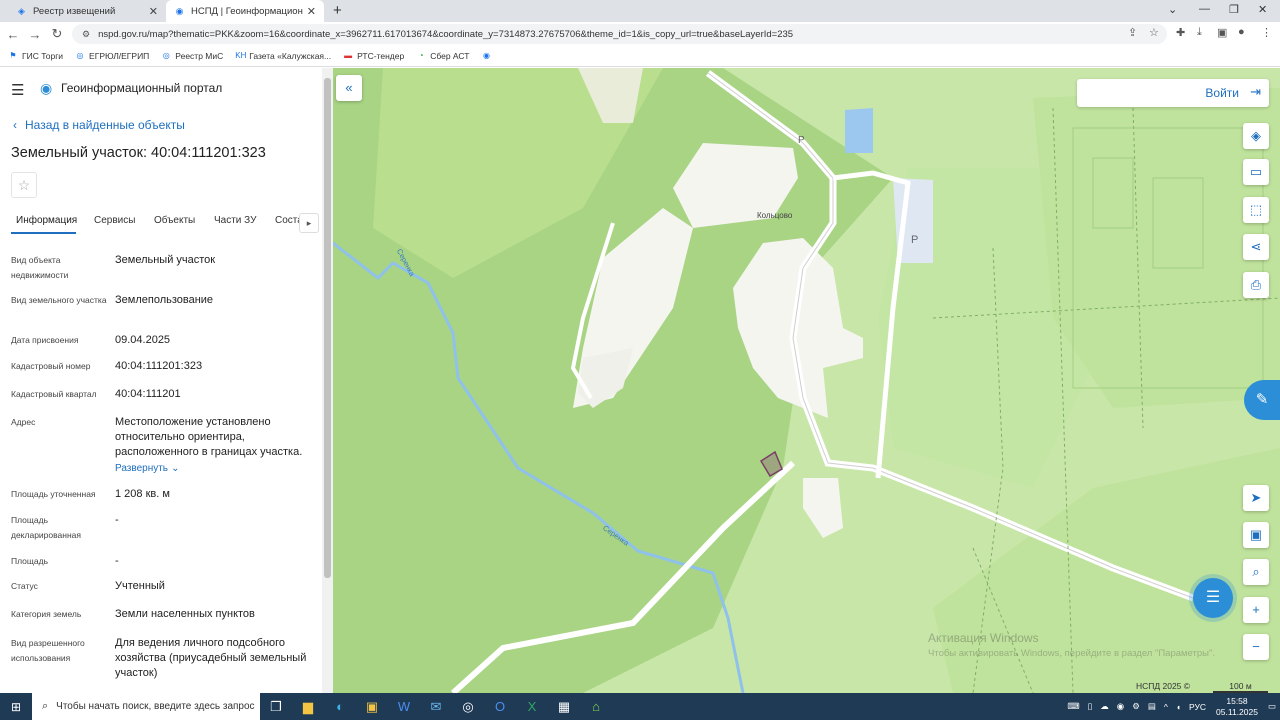 The image size is (1280, 720). I want to click on menu-hamburger-icon: ☰, so click(17, 90).